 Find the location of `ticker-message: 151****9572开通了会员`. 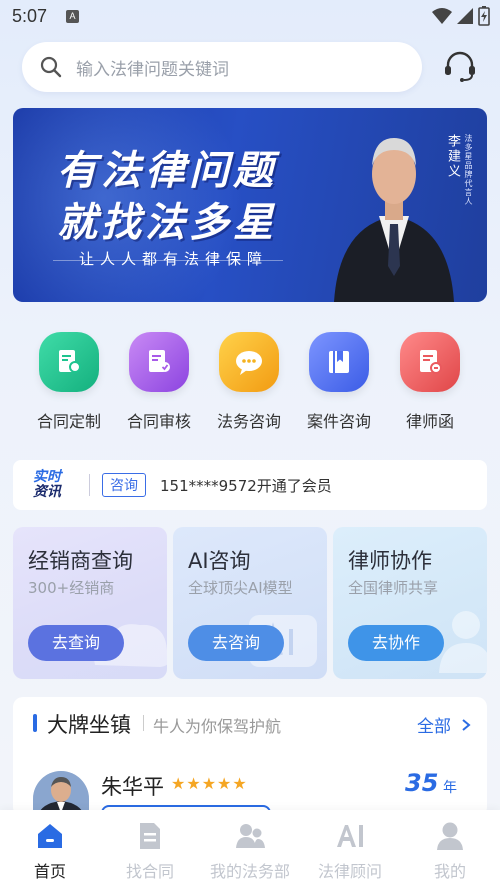

ticker-message: 151****9572开通了会员 is located at coordinates (246, 485).